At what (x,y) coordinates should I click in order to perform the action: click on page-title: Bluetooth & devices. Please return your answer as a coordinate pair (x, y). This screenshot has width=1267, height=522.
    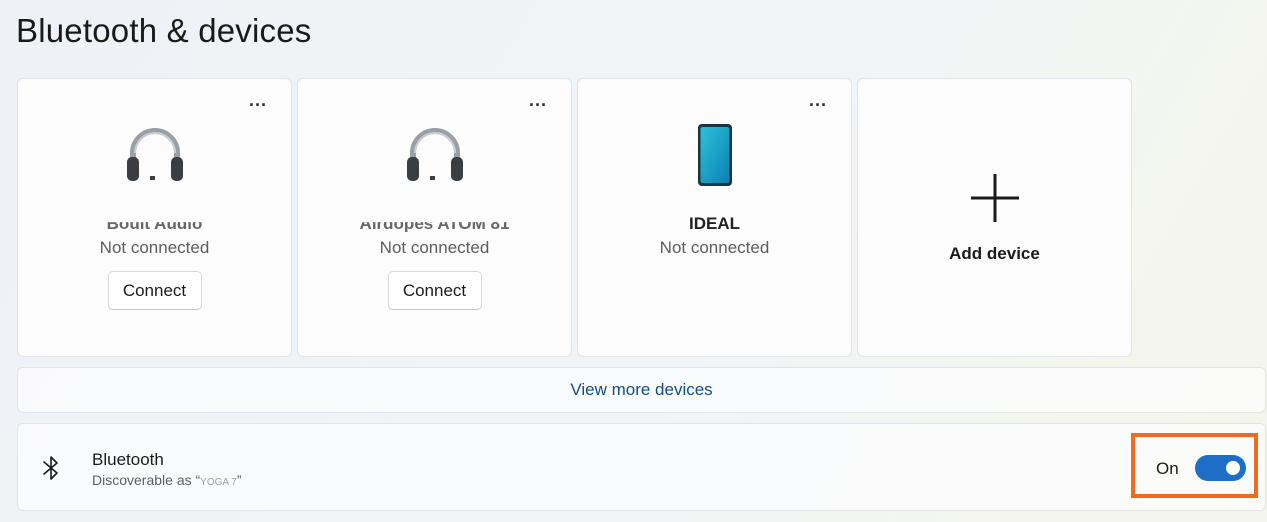
    Looking at the image, I should click on (164, 30).